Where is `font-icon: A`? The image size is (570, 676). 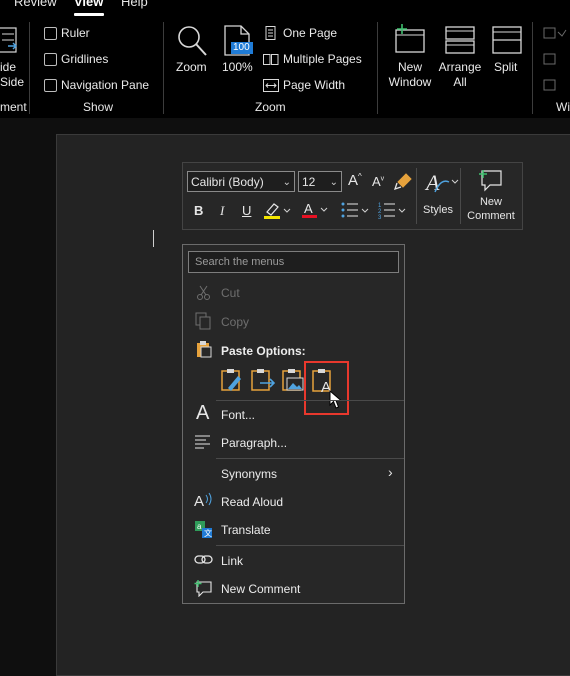 font-icon: A is located at coordinates (203, 413).